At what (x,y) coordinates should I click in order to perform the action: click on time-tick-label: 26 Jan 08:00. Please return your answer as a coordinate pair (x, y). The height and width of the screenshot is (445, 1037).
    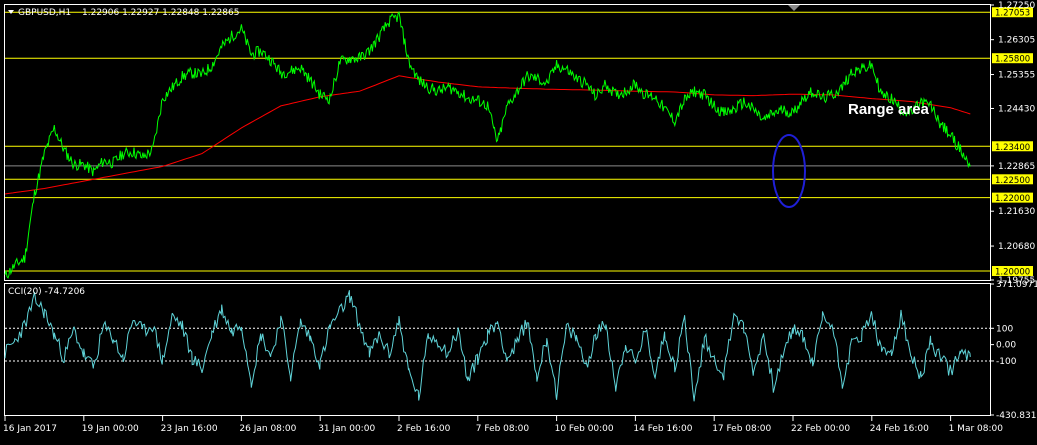
    Looking at the image, I should click on (267, 429).